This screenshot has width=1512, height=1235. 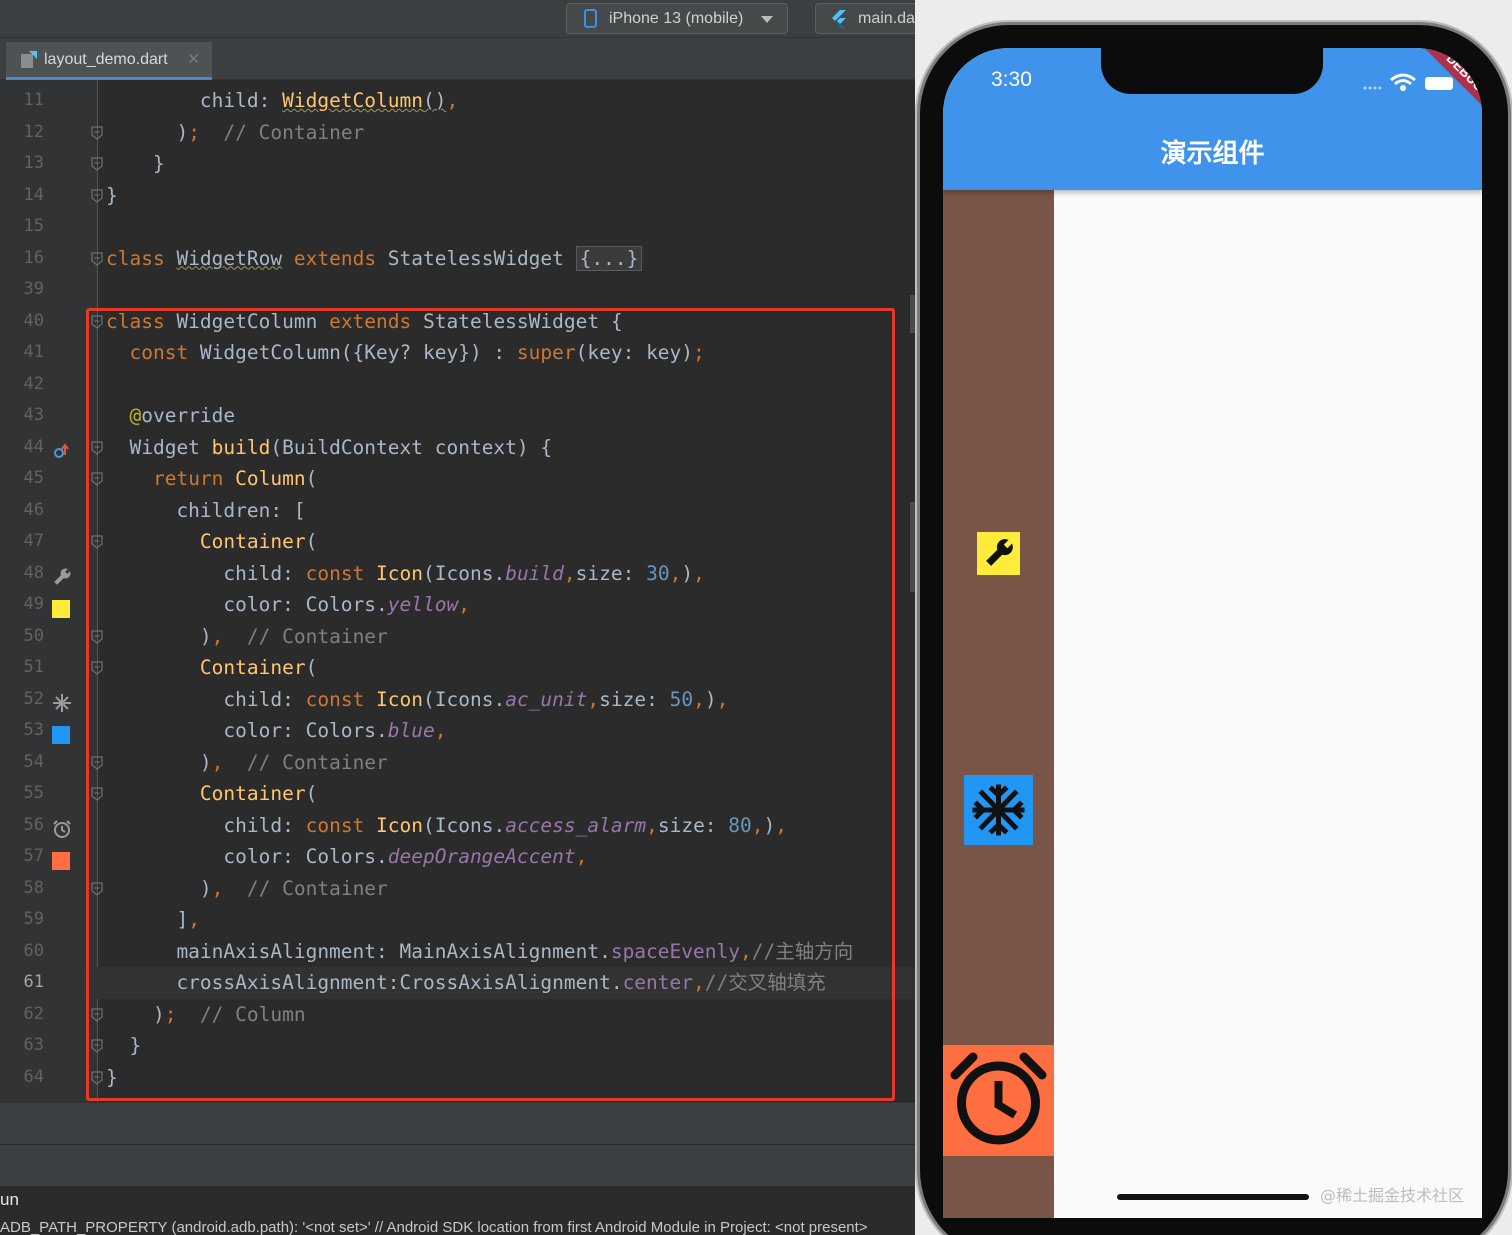 What do you see at coordinates (170, 416) in the screenshot?
I see `code-text: @override` at bounding box center [170, 416].